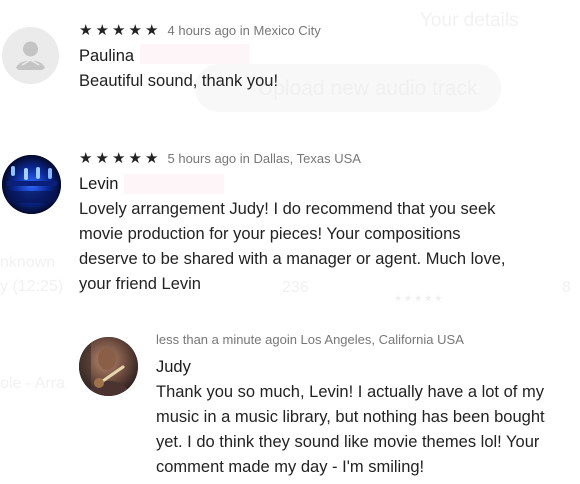  What do you see at coordinates (179, 81) in the screenshot?
I see `comment-text: Beautiful sound, thank you!` at bounding box center [179, 81].